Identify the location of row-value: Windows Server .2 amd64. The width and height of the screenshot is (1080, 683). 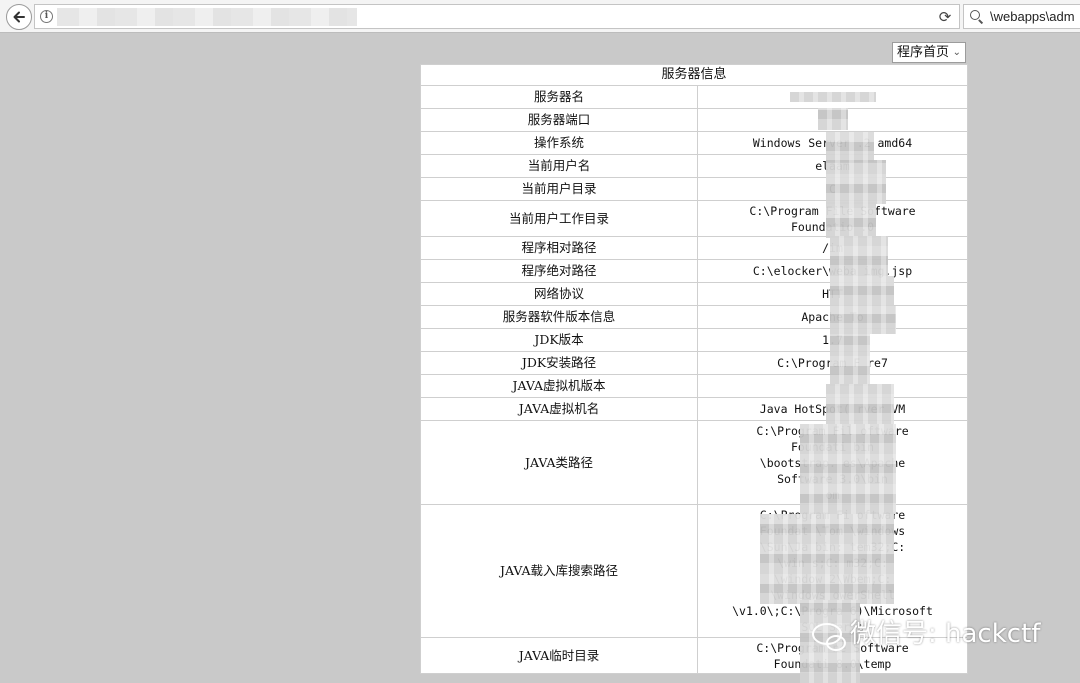
(832, 143).